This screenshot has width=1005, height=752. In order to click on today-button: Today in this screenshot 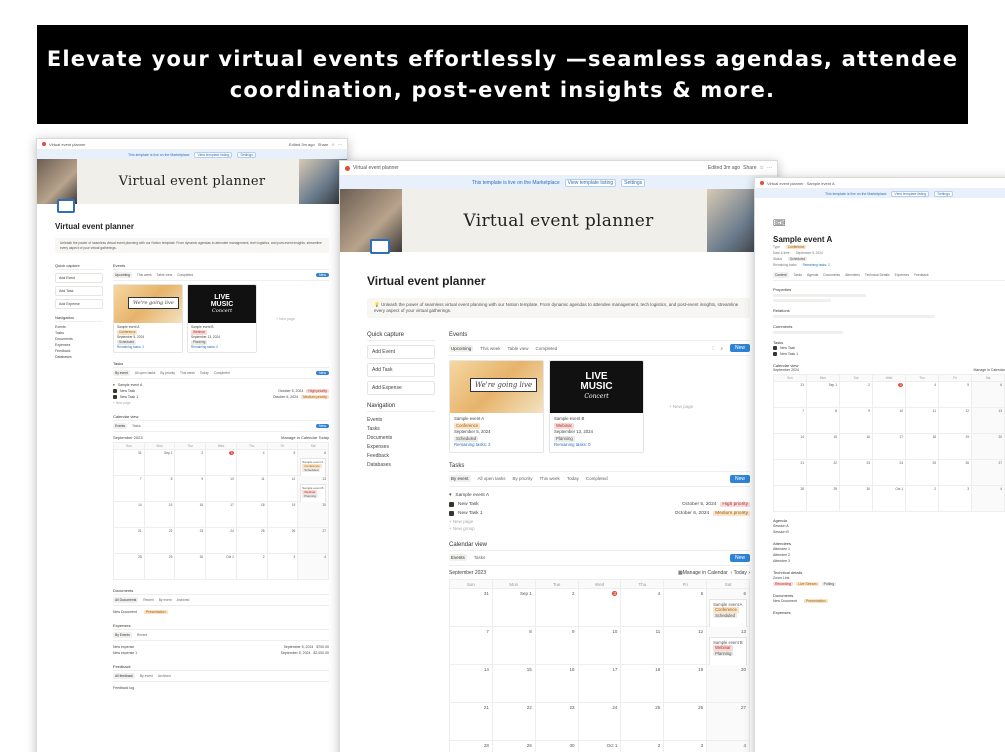, I will do `click(740, 573)`.